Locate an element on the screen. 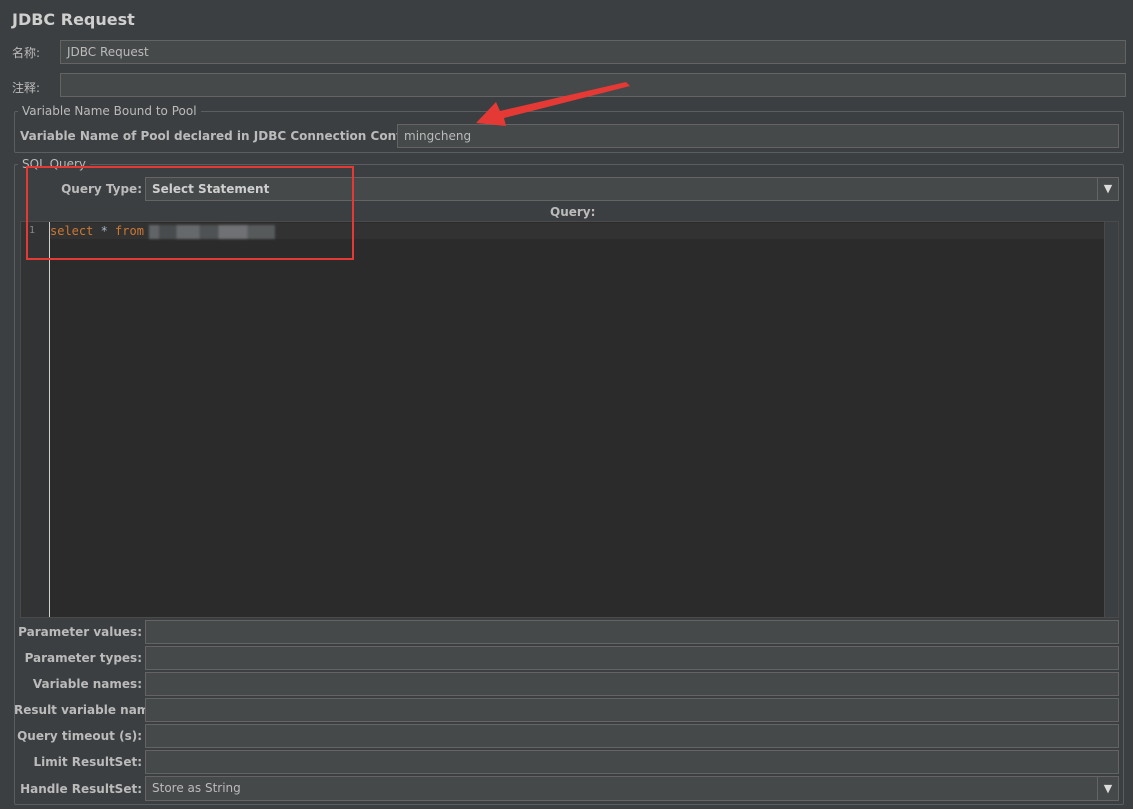  variable-names-input is located at coordinates (632, 684).